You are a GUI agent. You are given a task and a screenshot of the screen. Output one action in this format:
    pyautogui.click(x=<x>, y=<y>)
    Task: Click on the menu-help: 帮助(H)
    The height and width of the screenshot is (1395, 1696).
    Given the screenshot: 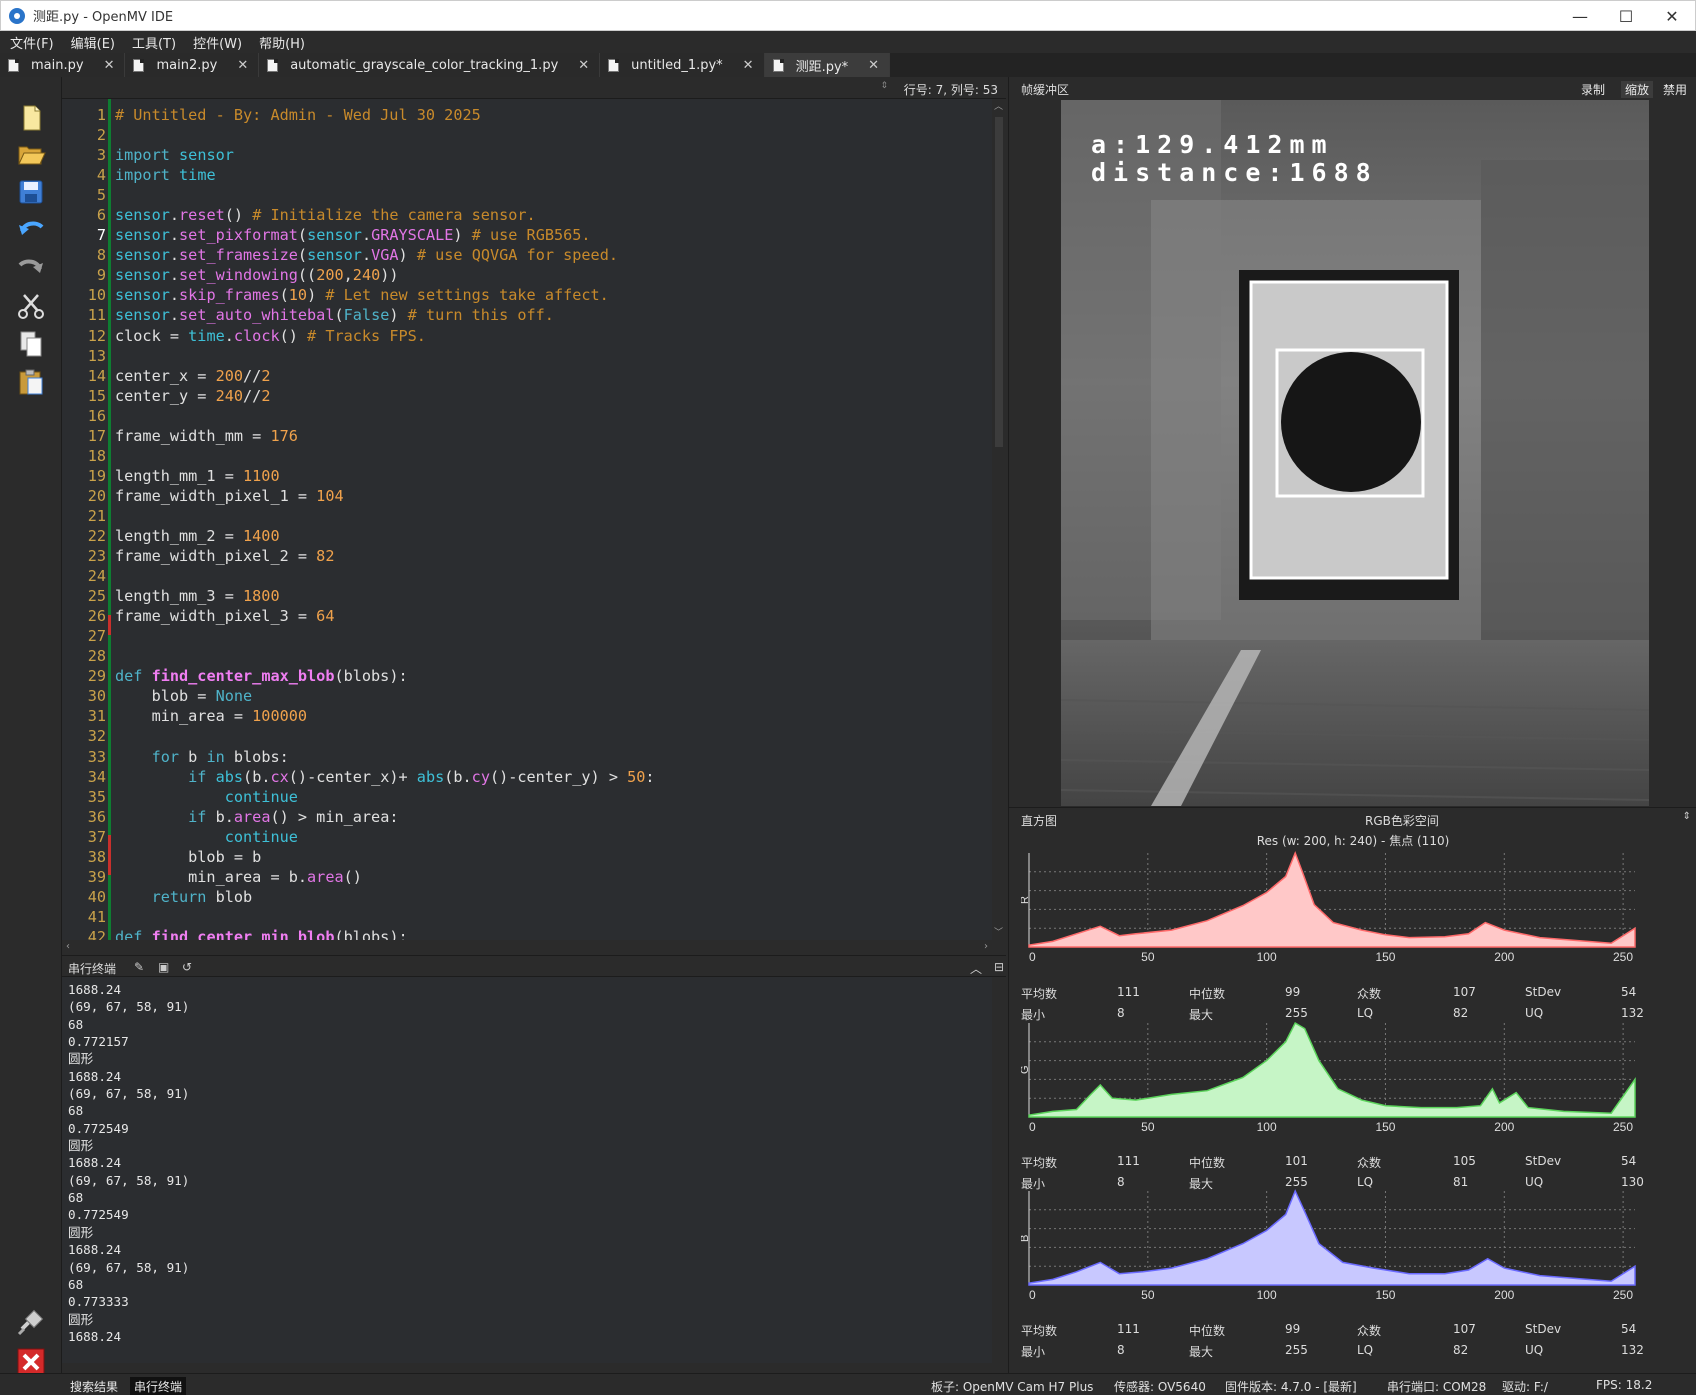 What is the action you would take?
    pyautogui.click(x=280, y=42)
    